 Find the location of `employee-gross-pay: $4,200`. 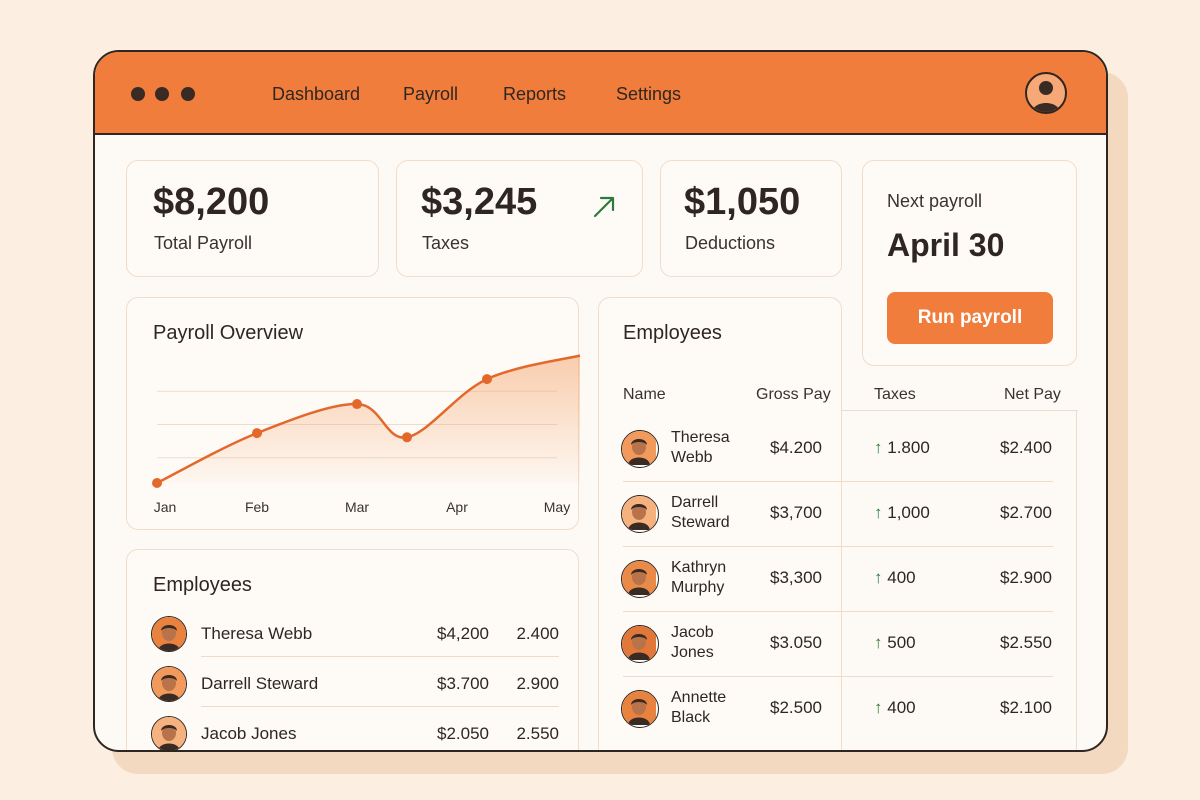

employee-gross-pay: $4,200 is located at coordinates (463, 633).